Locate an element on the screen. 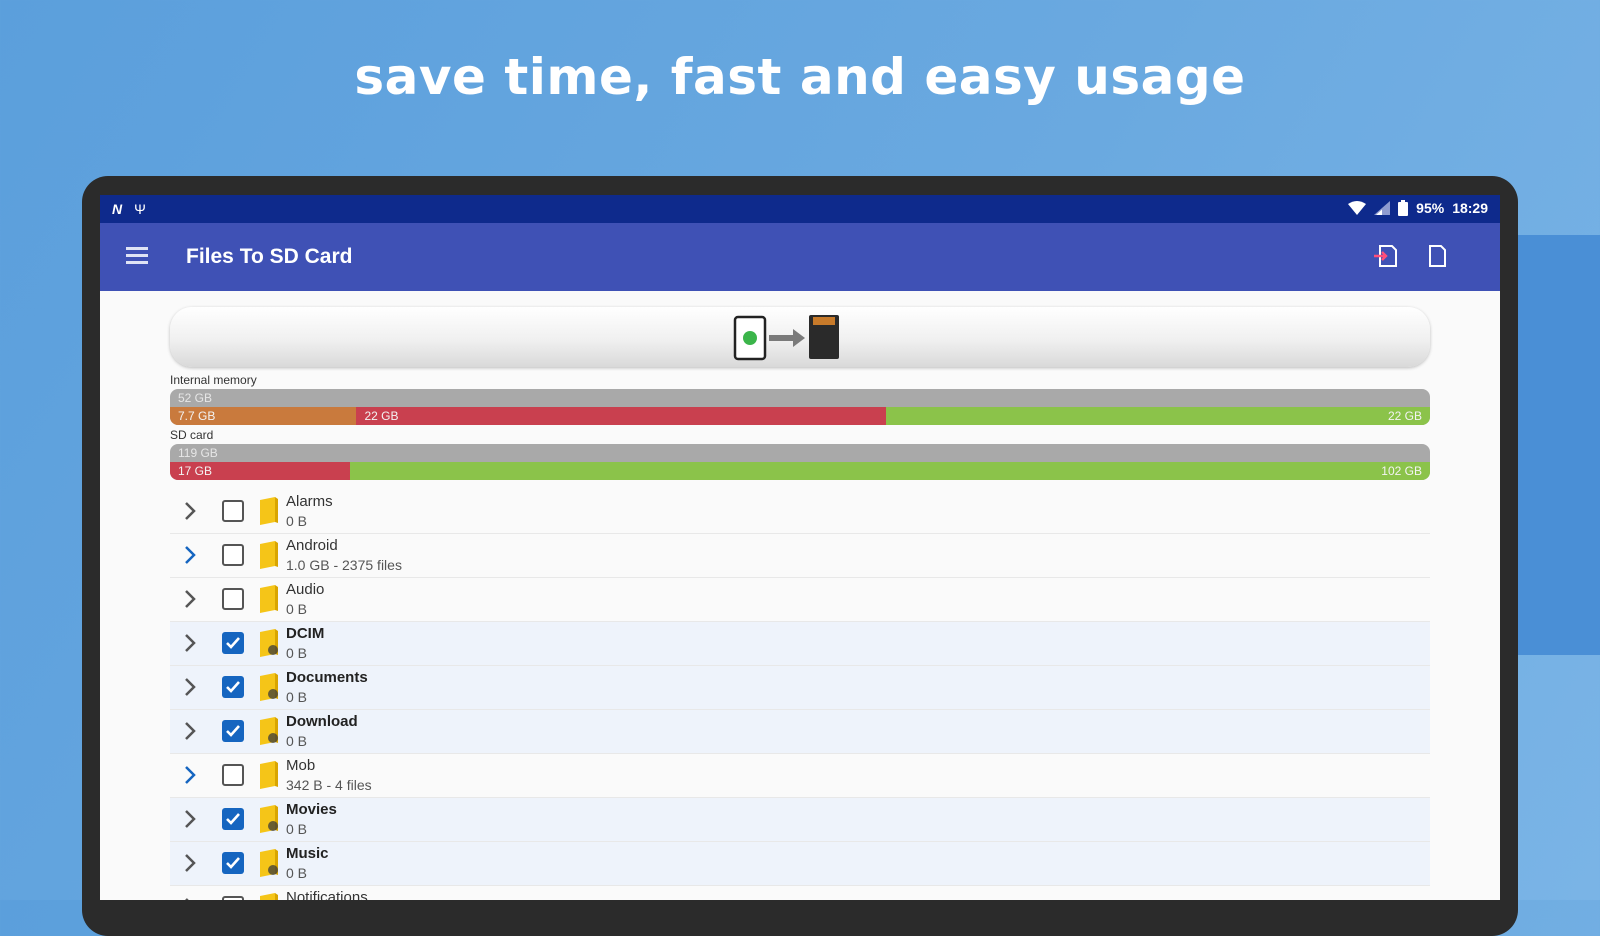 This screenshot has width=1600, height=936. folder-row: Audio 0 B is located at coordinates (800, 600).